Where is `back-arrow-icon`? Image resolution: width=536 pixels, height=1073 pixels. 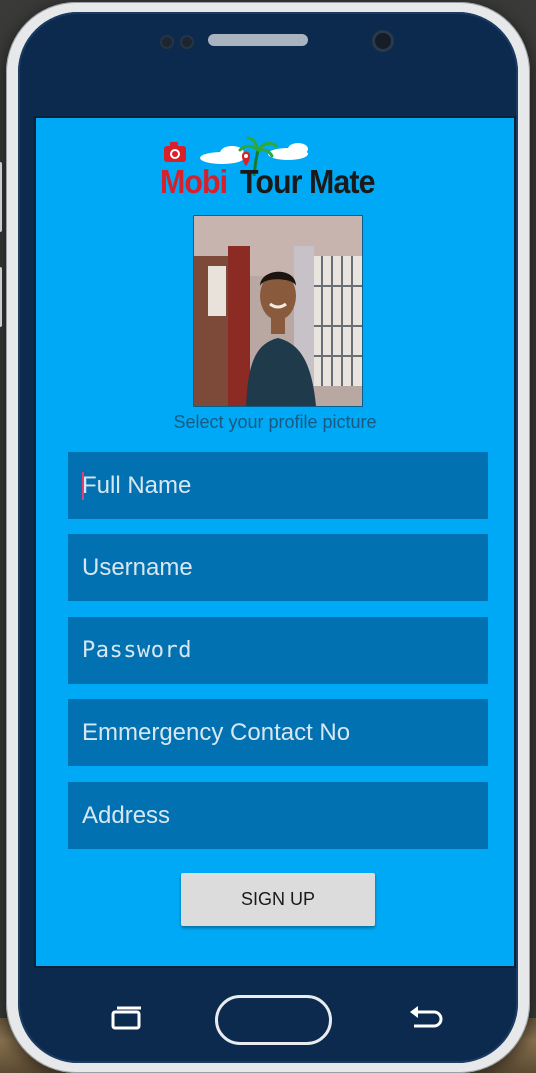 back-arrow-icon is located at coordinates (426, 1018).